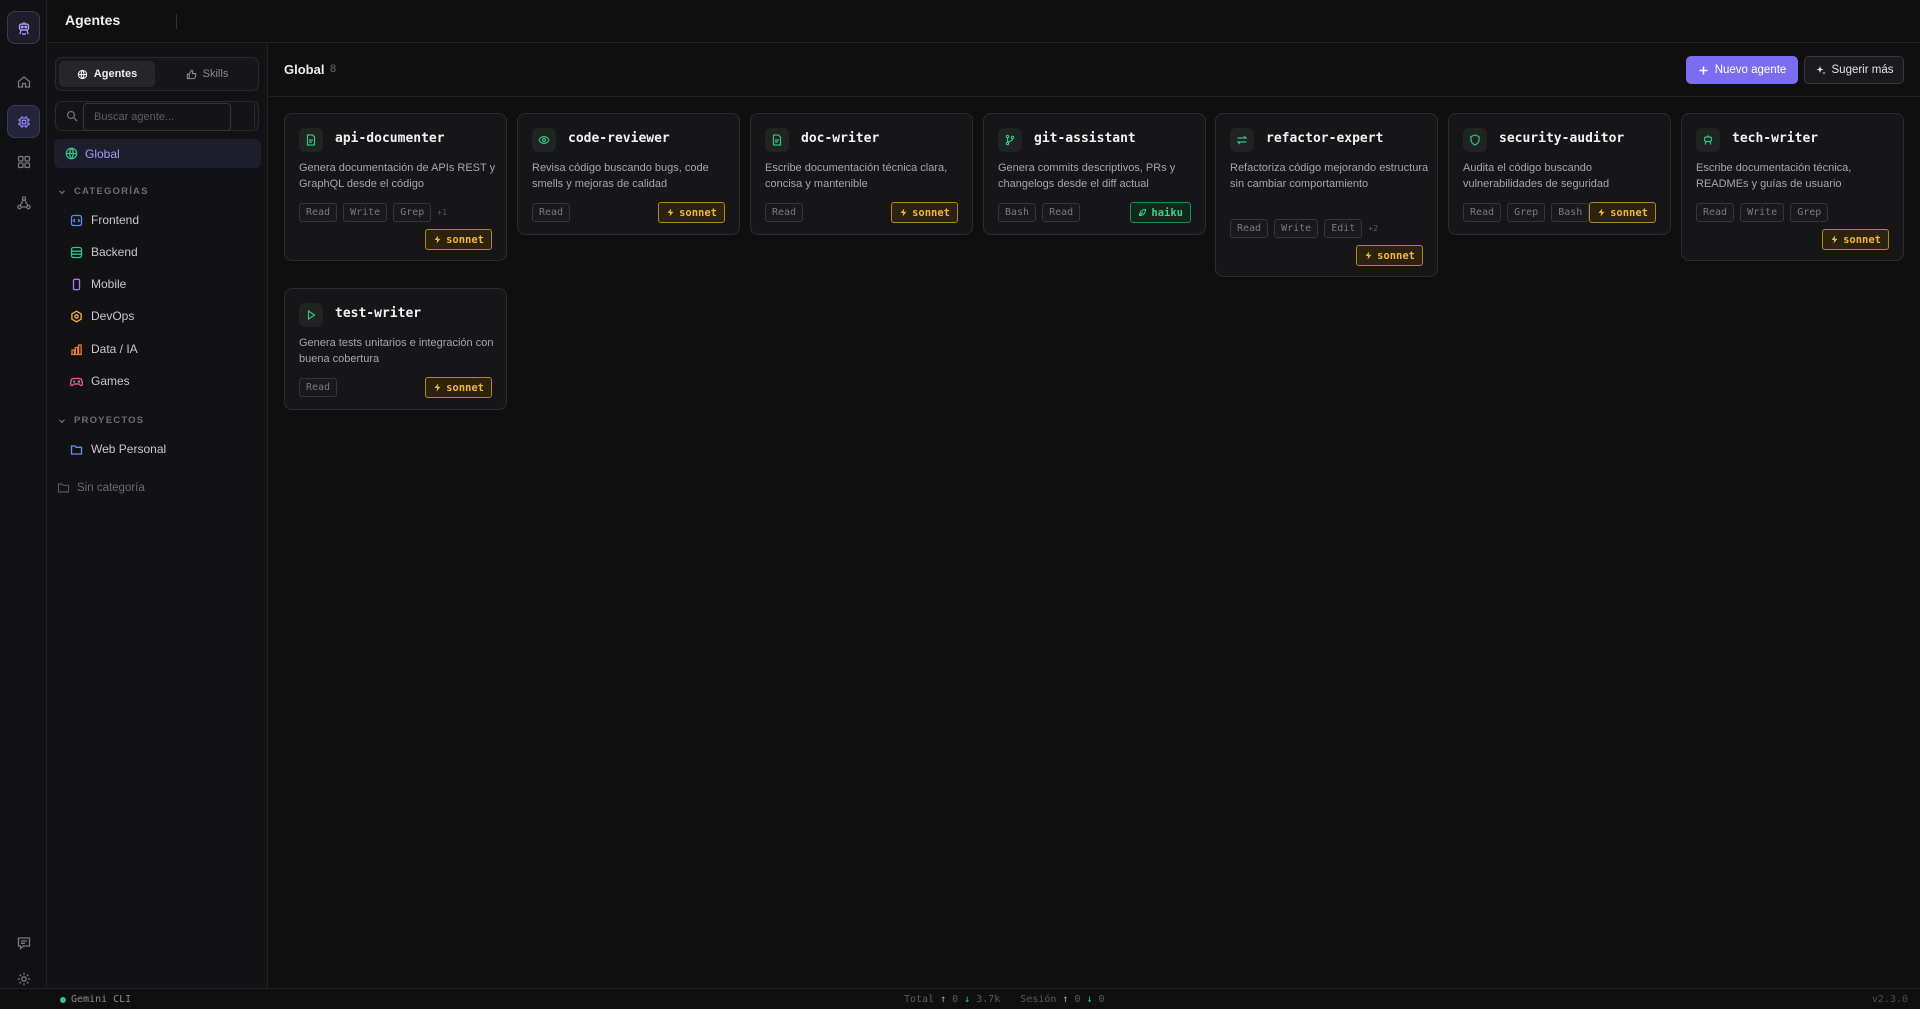 This screenshot has height=1009, width=1920. I want to click on agent-name: refactor-expert, so click(1325, 138).